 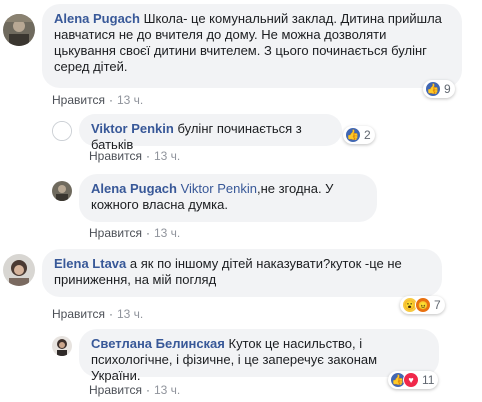 I want to click on comment-author: Elena Ltava, so click(x=90, y=263).